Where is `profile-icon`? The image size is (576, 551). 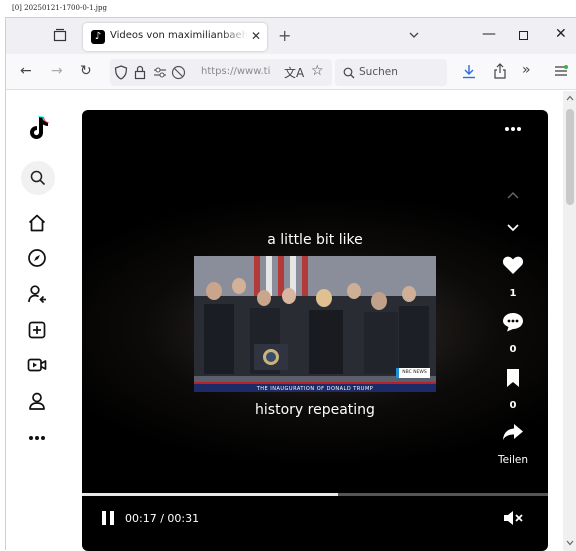 profile-icon is located at coordinates (37, 401).